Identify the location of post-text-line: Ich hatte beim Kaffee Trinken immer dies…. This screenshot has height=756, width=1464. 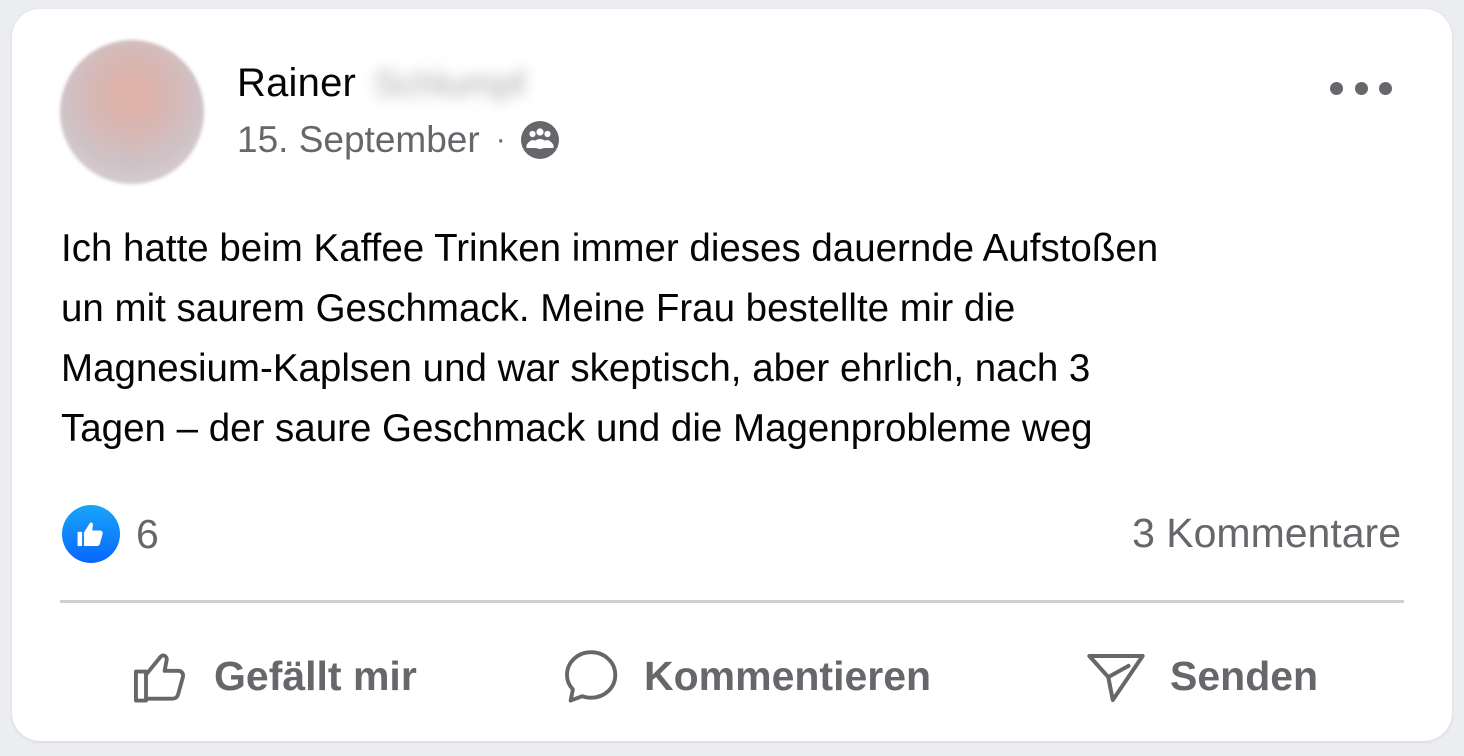
(610, 248).